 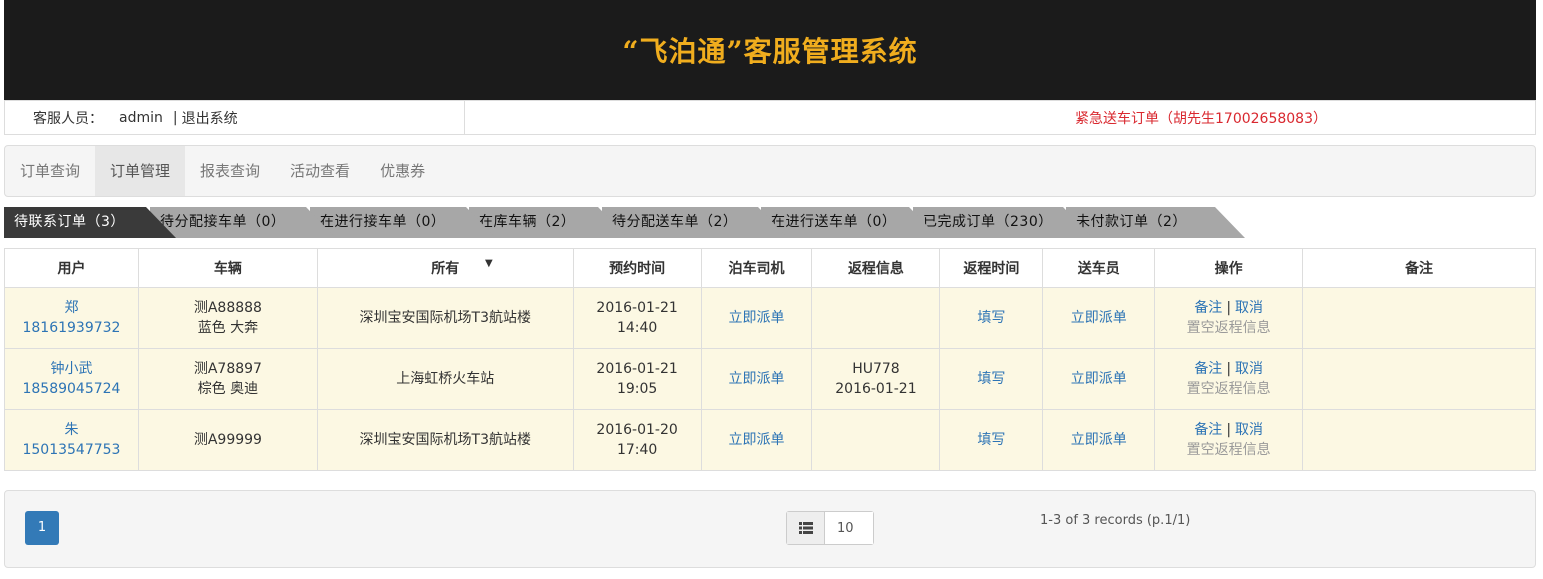 What do you see at coordinates (68, 118) in the screenshot?
I see `staff-label: 客服人员：` at bounding box center [68, 118].